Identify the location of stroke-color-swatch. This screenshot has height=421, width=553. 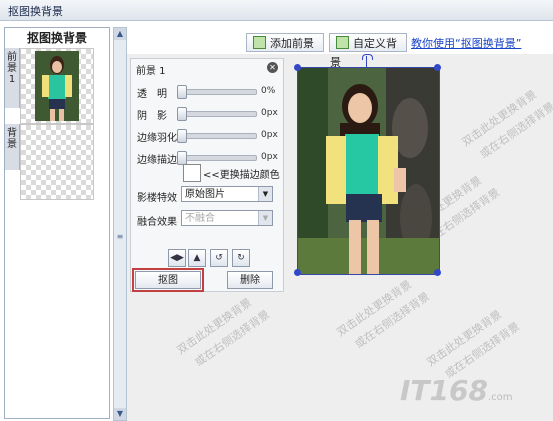
(192, 173).